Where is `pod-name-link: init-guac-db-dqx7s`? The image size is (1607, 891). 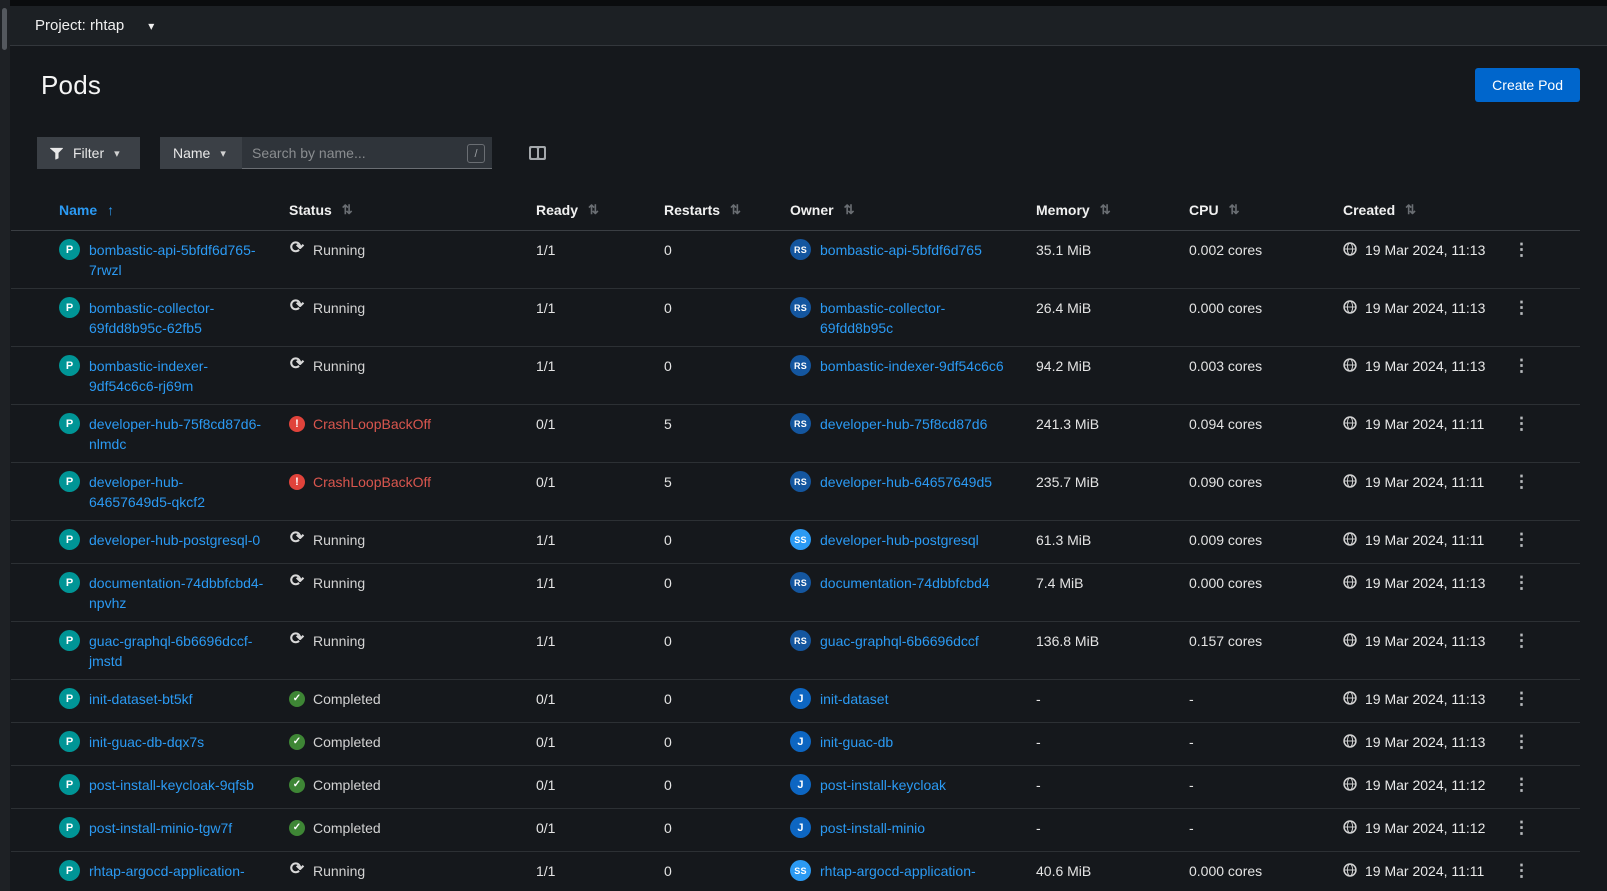 pod-name-link: init-guac-db-dqx7s is located at coordinates (177, 742).